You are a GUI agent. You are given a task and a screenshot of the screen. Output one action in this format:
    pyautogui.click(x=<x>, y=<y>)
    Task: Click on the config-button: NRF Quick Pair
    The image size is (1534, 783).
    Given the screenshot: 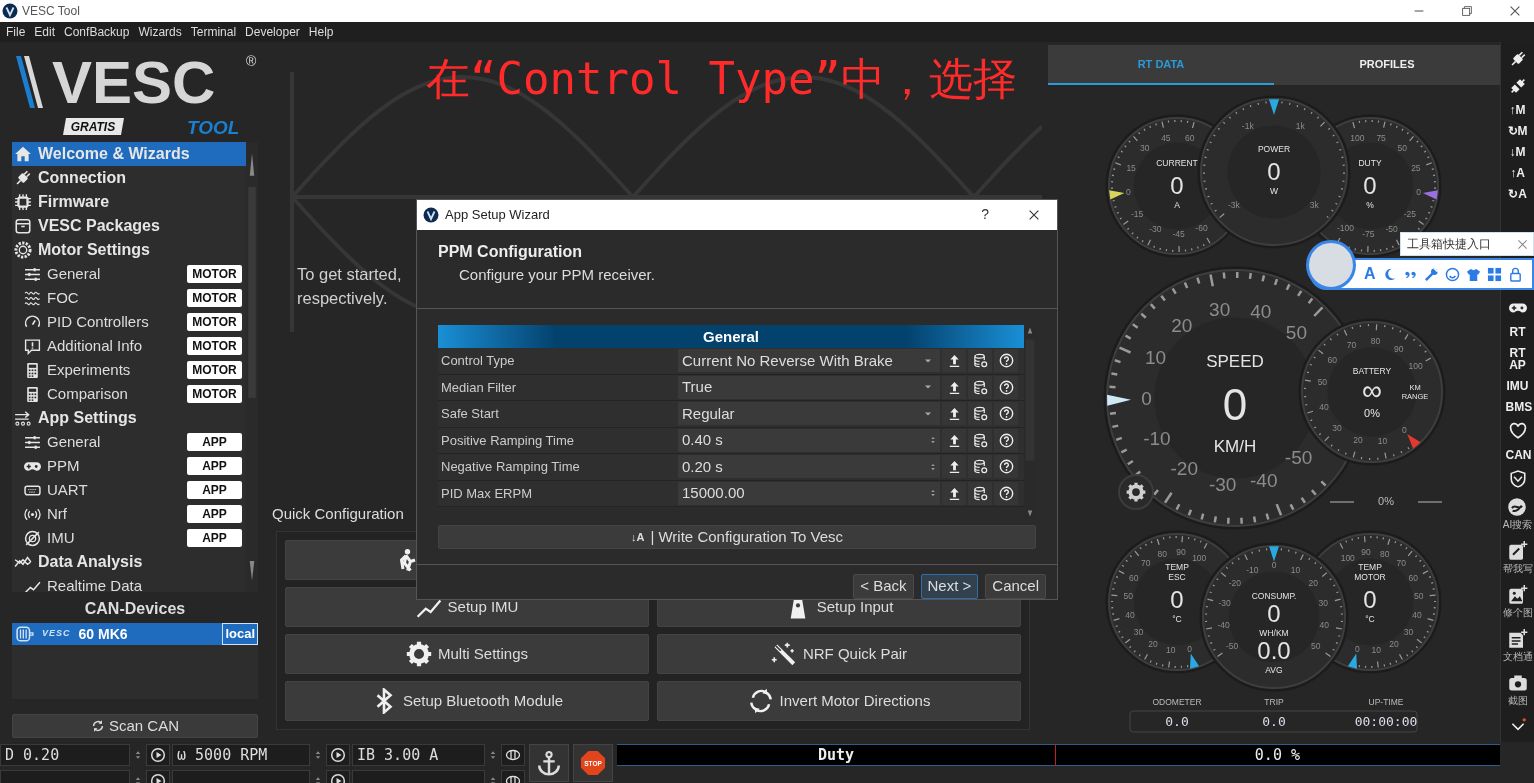 What is the action you would take?
    pyautogui.click(x=839, y=654)
    